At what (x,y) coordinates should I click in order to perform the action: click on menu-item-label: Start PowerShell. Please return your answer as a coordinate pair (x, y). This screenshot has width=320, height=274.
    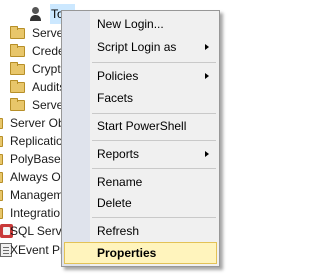
    Looking at the image, I should click on (142, 126).